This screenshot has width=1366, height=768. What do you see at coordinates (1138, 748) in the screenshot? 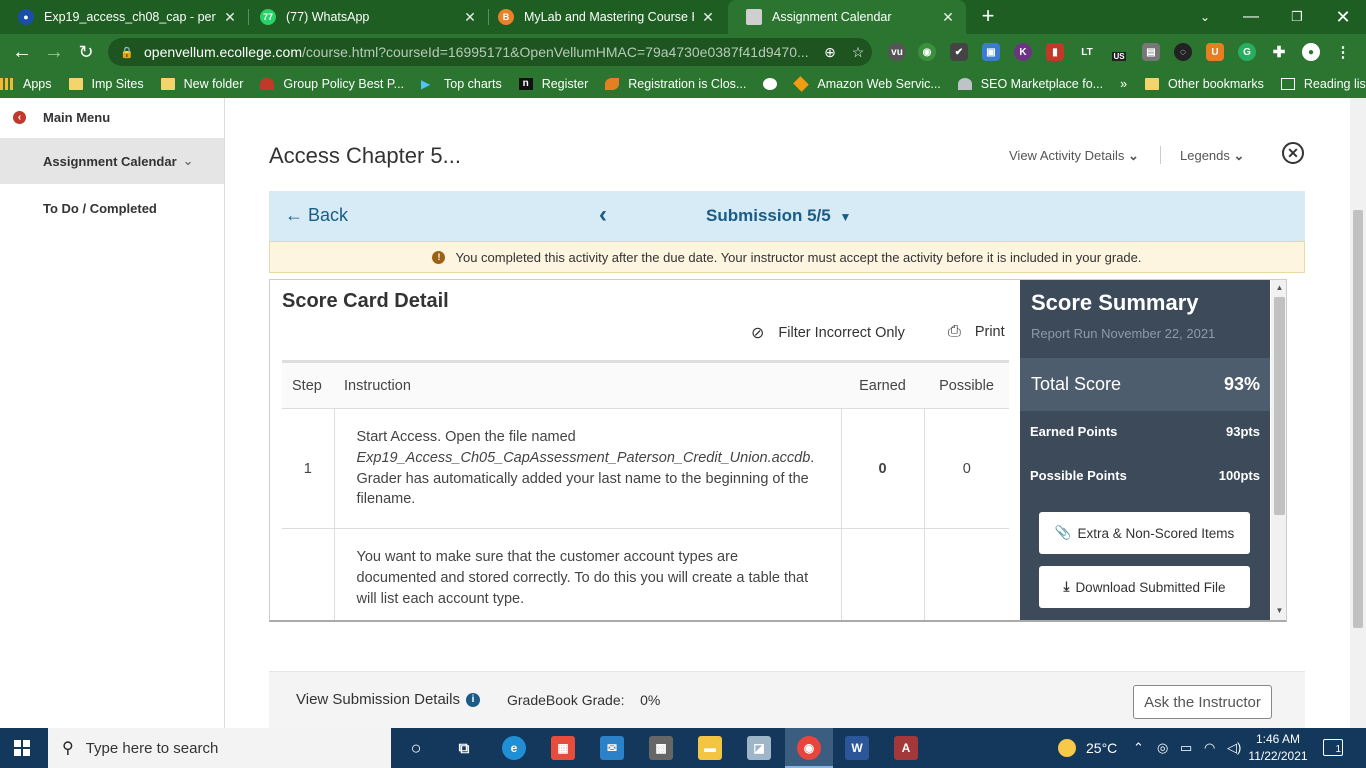
I see `tray-chevron-icon: ⌃` at bounding box center [1138, 748].